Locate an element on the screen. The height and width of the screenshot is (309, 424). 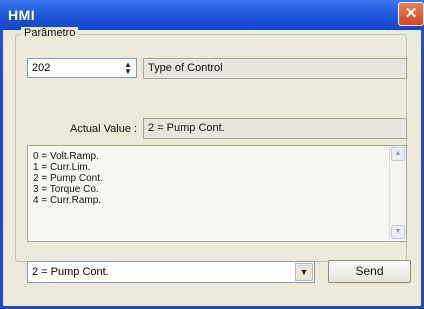
parameter-name-field: Type of Control is located at coordinates (275, 68).